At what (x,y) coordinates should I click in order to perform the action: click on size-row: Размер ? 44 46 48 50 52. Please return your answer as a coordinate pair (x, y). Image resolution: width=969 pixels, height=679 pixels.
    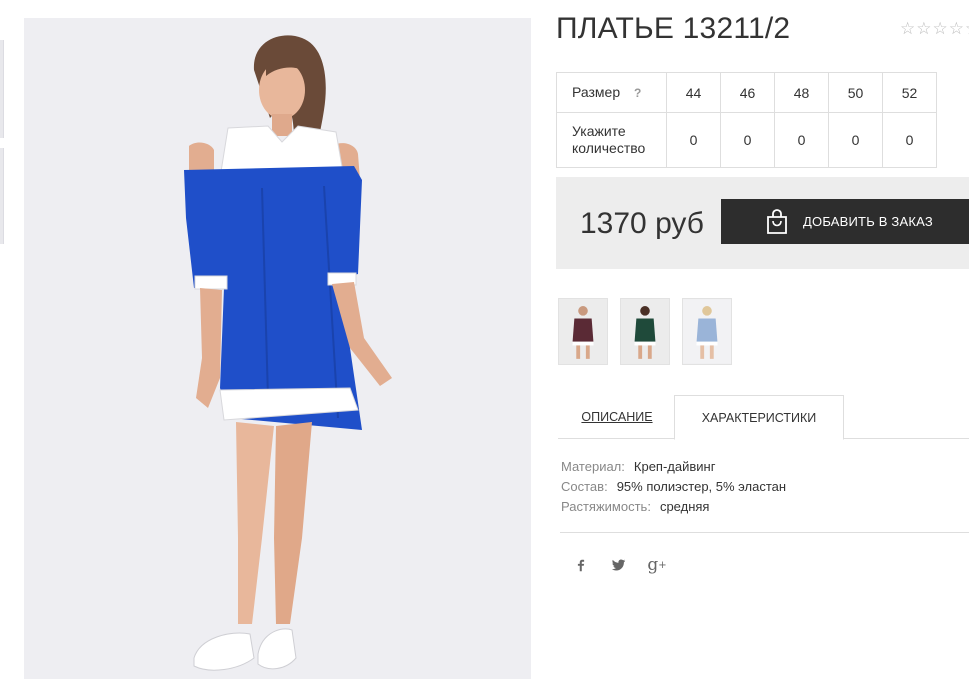
    Looking at the image, I should click on (746, 92).